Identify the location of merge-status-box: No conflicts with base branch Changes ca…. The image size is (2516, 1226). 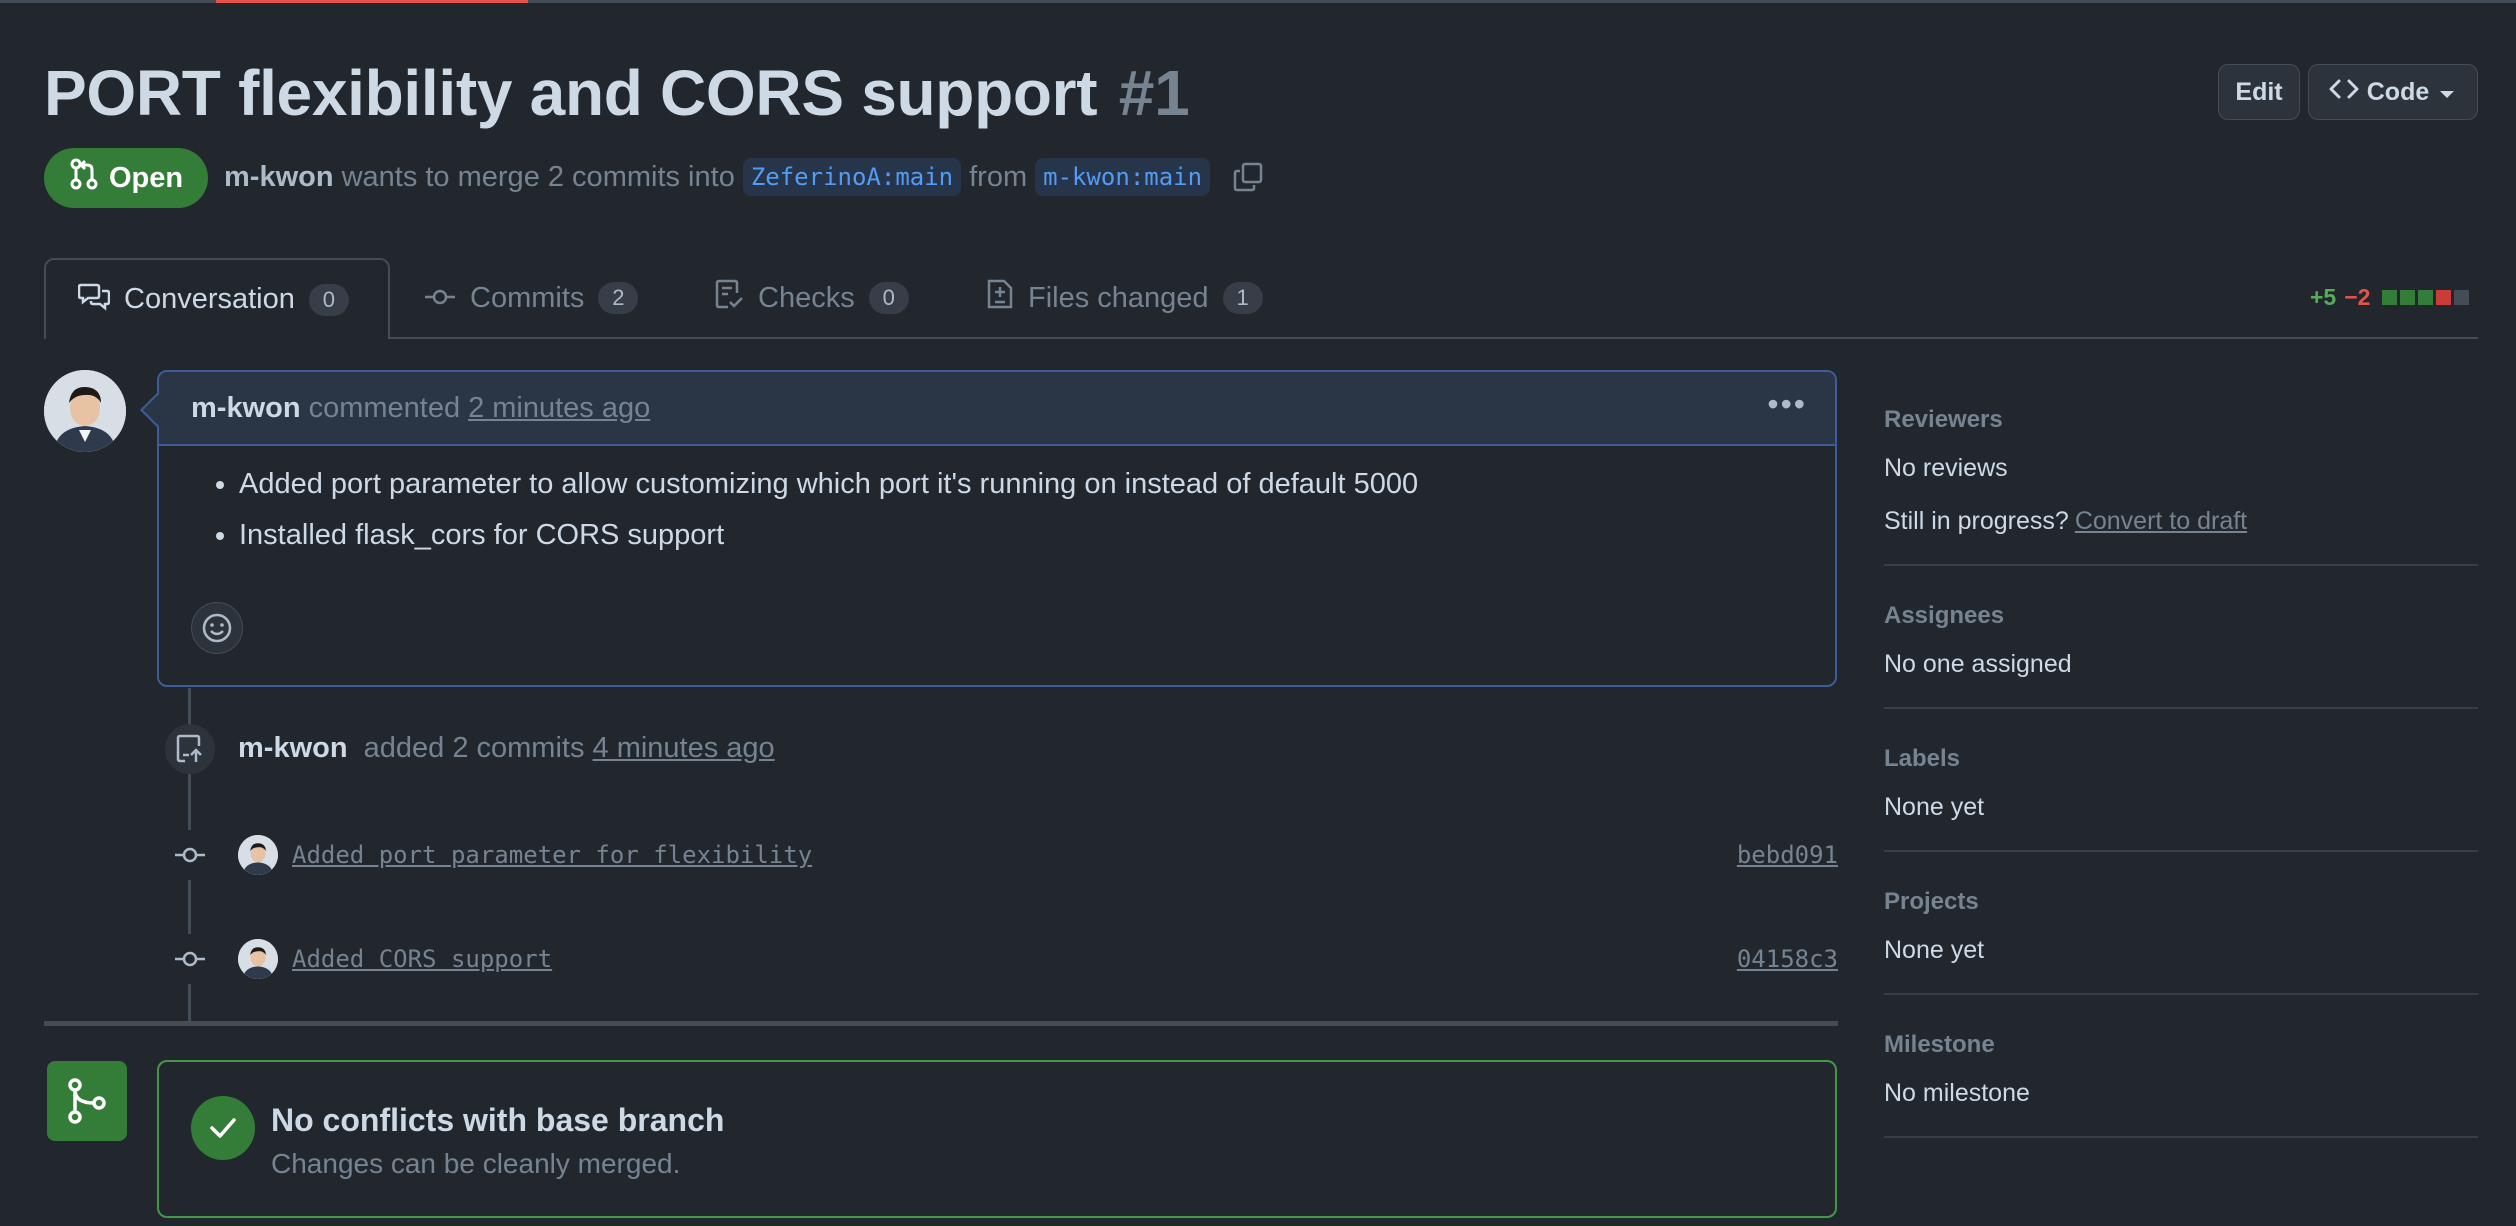
(997, 1139).